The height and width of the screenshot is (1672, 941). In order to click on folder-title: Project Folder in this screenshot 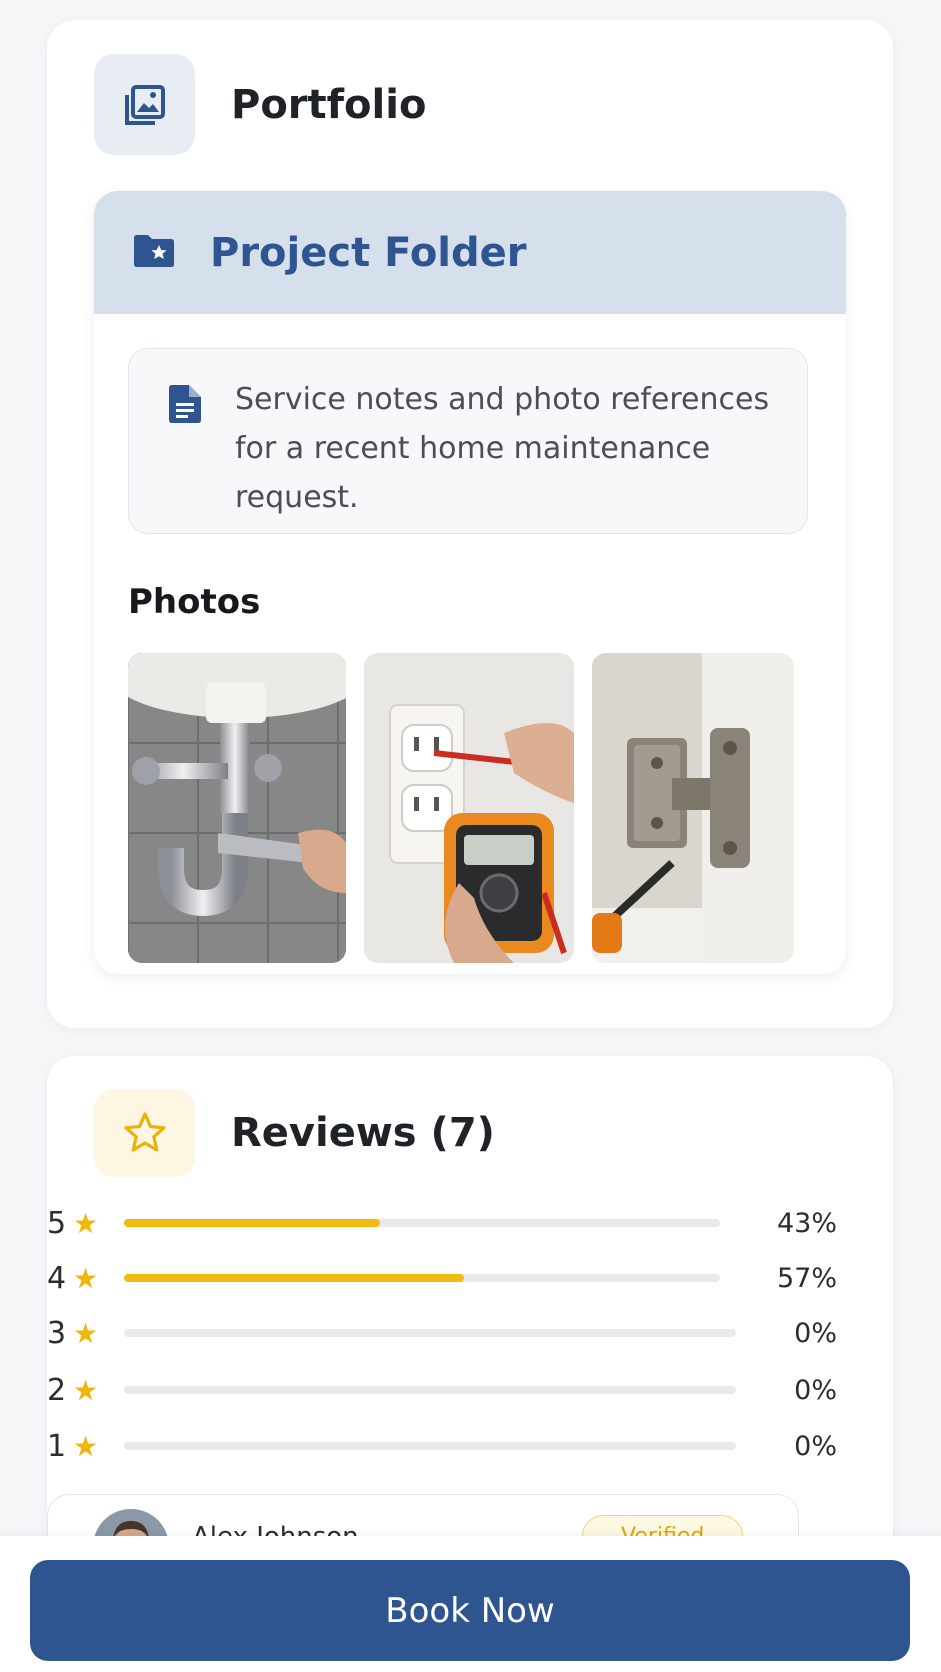, I will do `click(368, 252)`.